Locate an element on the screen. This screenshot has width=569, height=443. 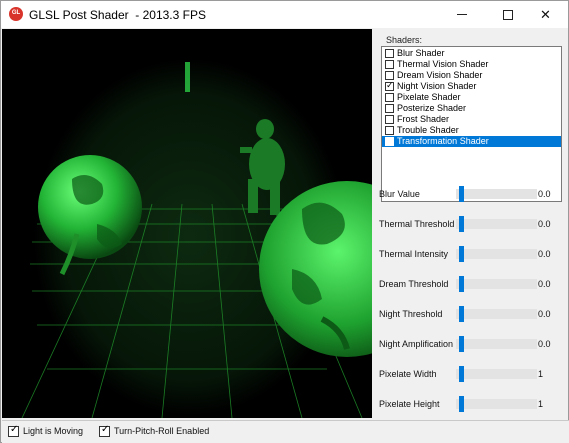
slider-label: Night Threshold is located at coordinates (411, 314).